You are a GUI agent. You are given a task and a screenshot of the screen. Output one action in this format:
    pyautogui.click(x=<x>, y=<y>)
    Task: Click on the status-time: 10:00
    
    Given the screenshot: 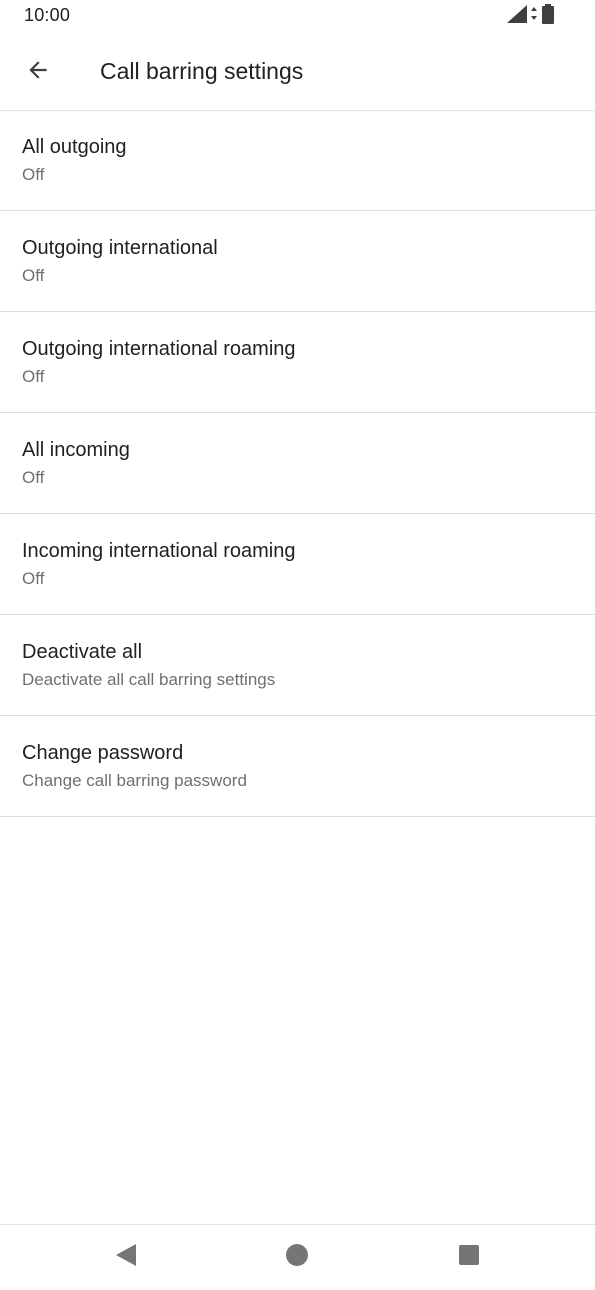 What is the action you would take?
    pyautogui.click(x=47, y=15)
    